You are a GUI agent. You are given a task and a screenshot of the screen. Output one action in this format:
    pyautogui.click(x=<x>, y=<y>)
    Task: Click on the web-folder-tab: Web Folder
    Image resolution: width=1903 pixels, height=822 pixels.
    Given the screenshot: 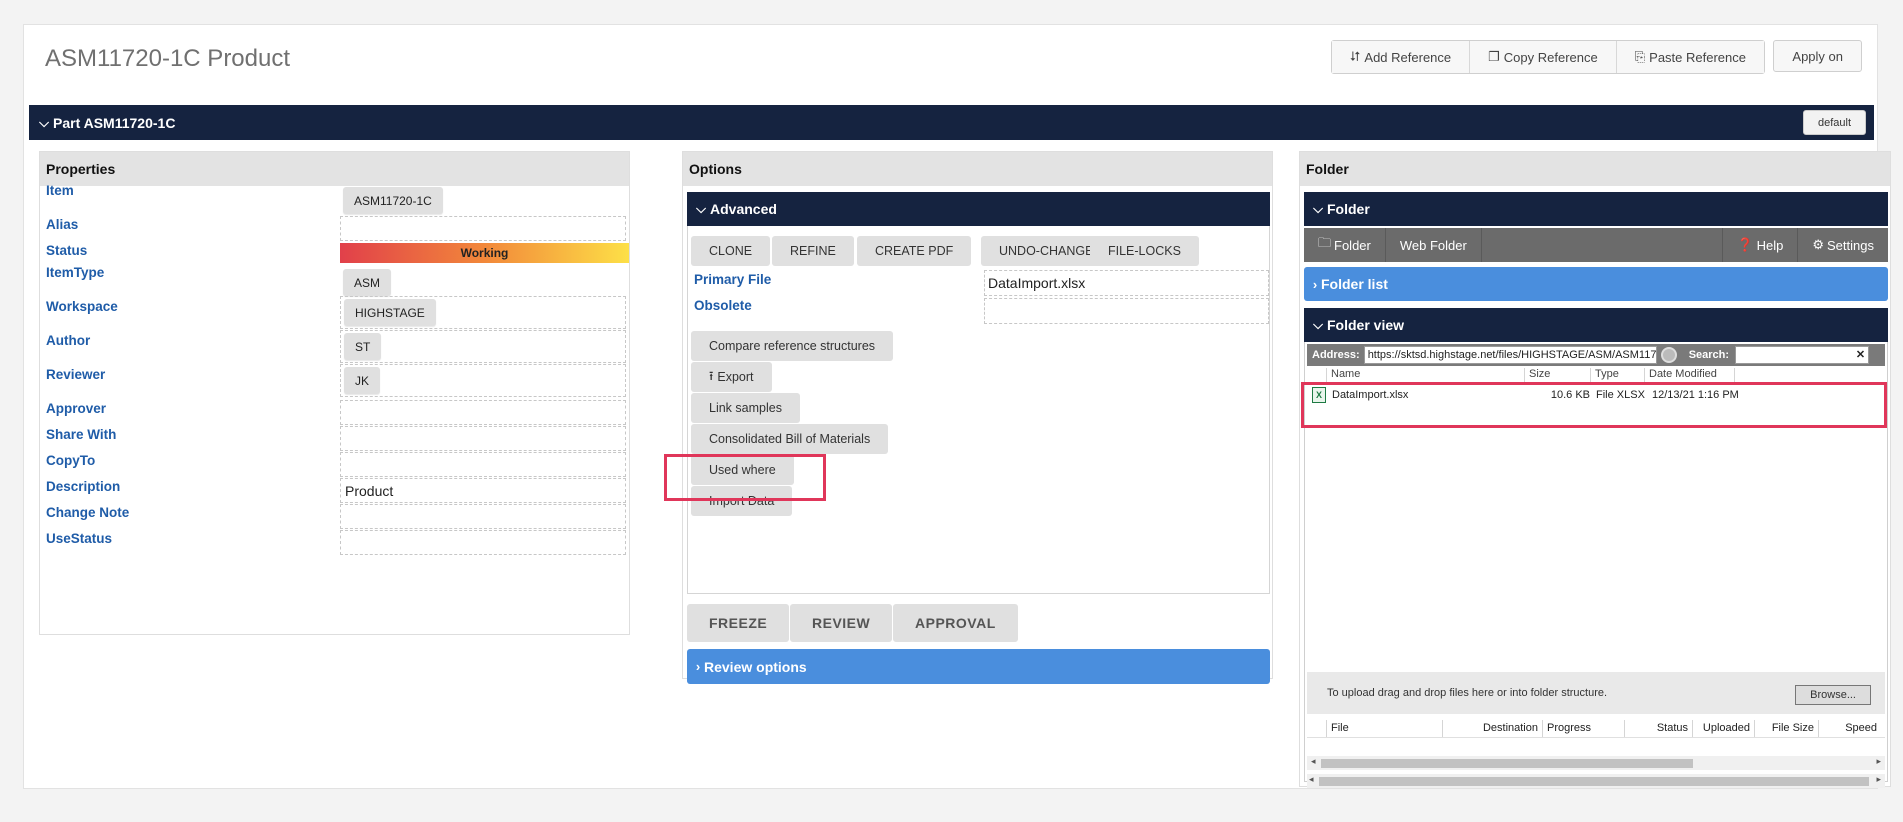 What is the action you would take?
    pyautogui.click(x=1434, y=245)
    